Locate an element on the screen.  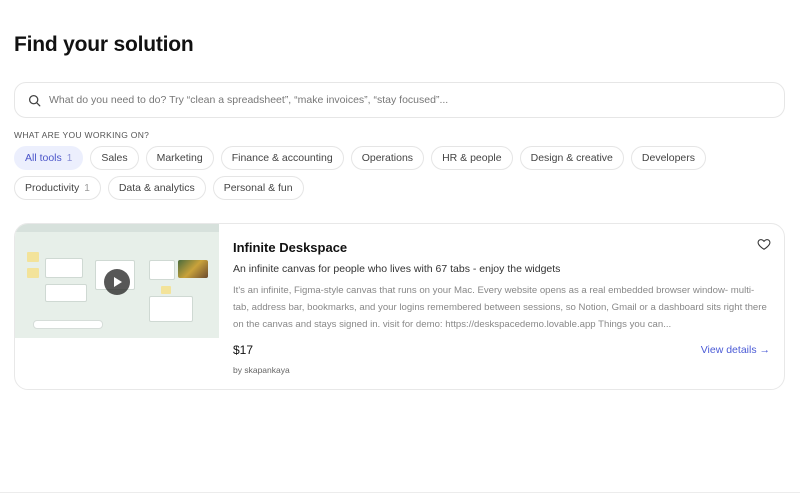
chip-label: Marketing is located at coordinates (179, 158).